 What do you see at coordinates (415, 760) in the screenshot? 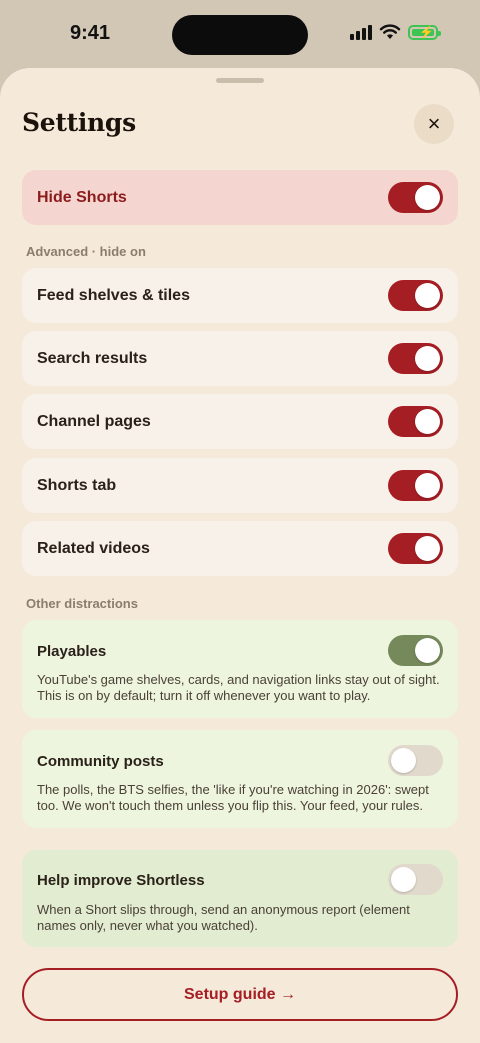
I see `community-posts-toggle` at bounding box center [415, 760].